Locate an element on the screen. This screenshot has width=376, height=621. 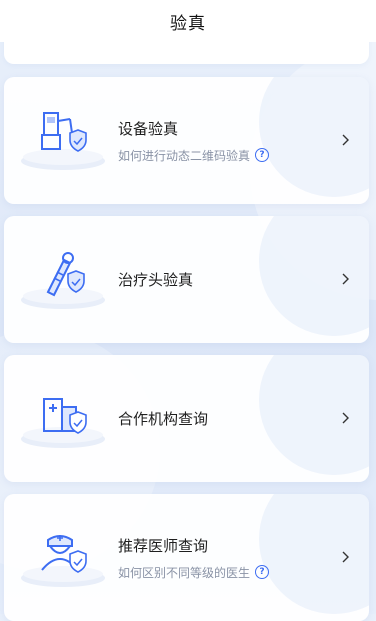
top-bar: 验真 is located at coordinates (188, 21).